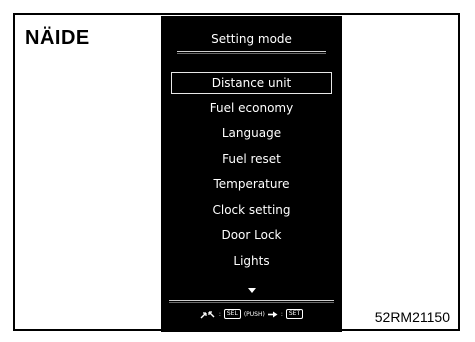 The image size is (475, 342). What do you see at coordinates (57, 38) in the screenshot?
I see `example-label: NÄIDE` at bounding box center [57, 38].